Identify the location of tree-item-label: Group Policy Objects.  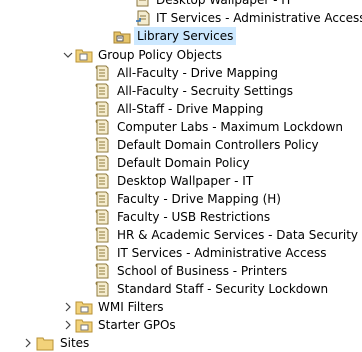
(160, 55).